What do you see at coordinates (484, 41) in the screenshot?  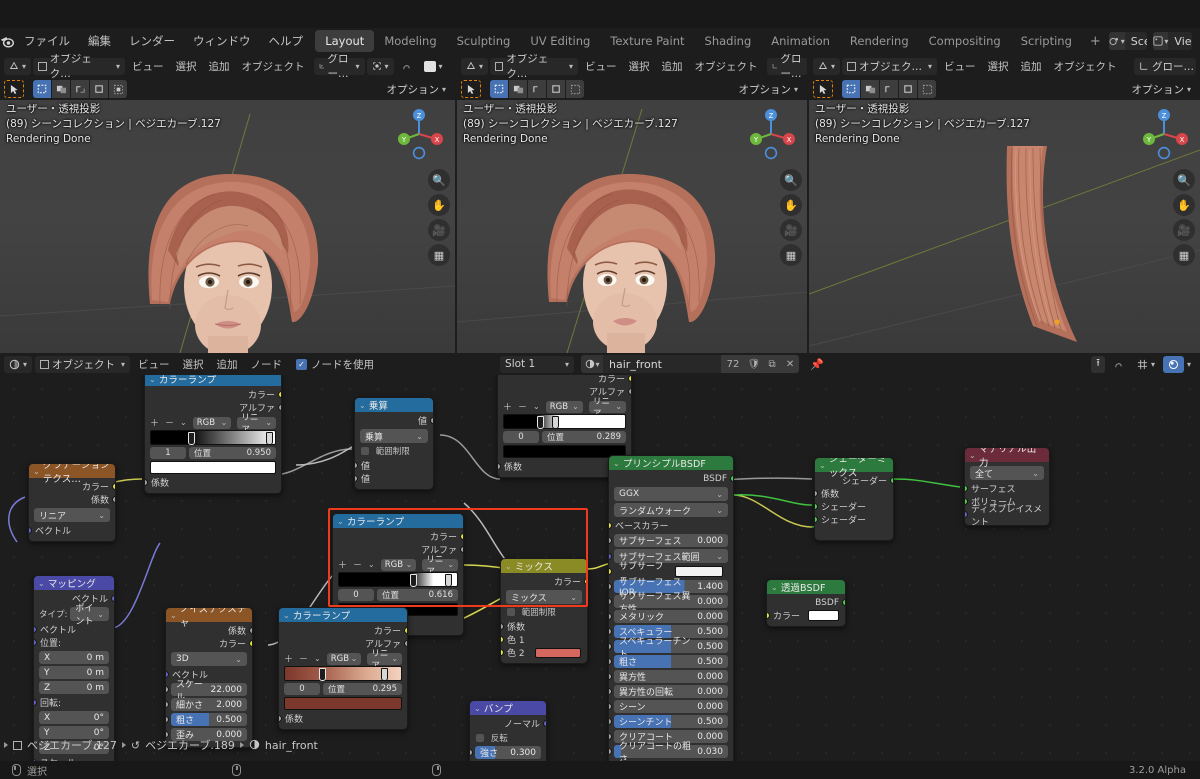 I see `workspace-tab-sculpting: Sculpting` at bounding box center [484, 41].